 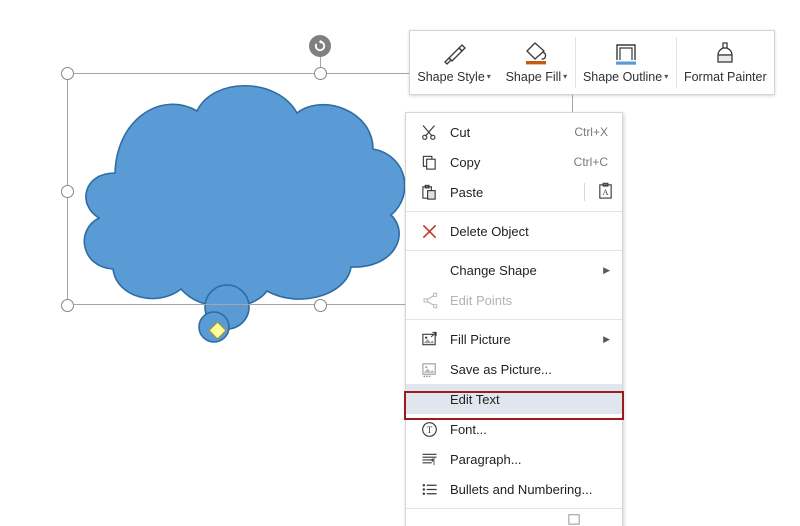 I want to click on scissors-icon, so click(x=429, y=132).